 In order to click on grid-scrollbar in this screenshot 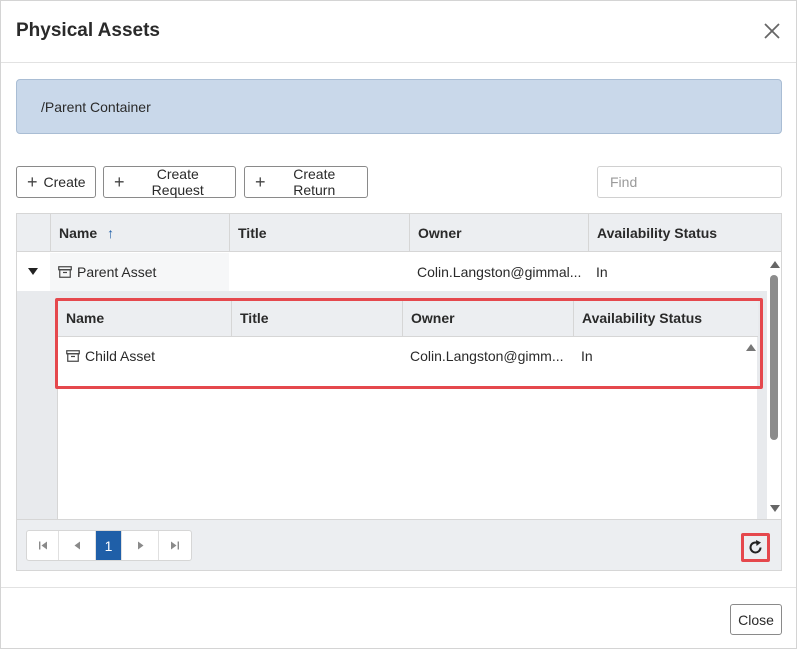, I will do `click(774, 386)`.